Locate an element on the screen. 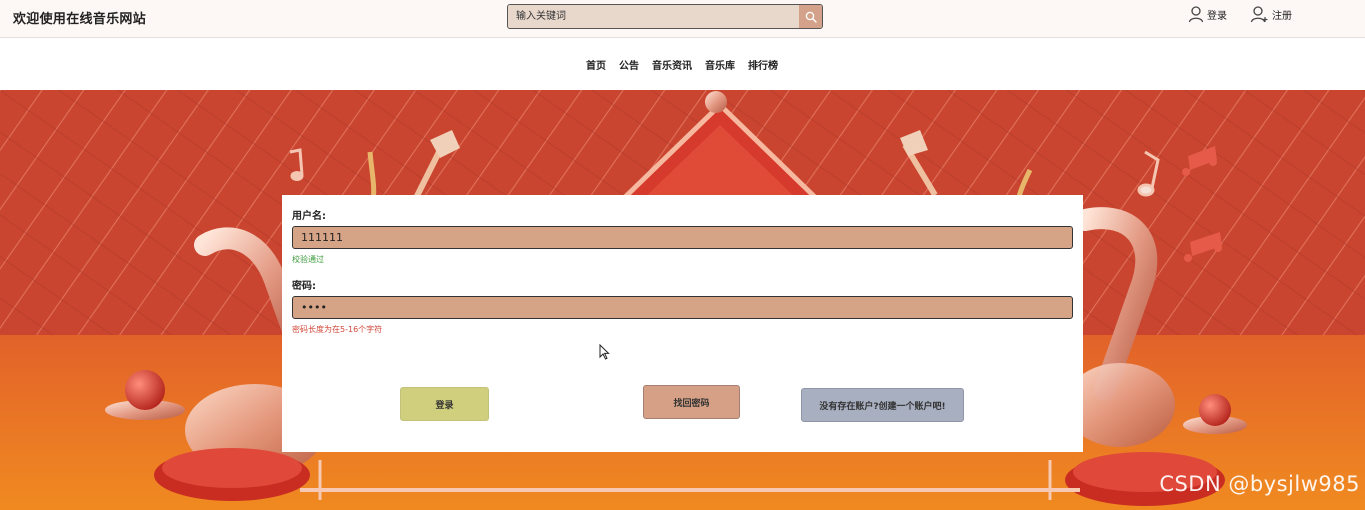  password-label: 密码: is located at coordinates (304, 286).